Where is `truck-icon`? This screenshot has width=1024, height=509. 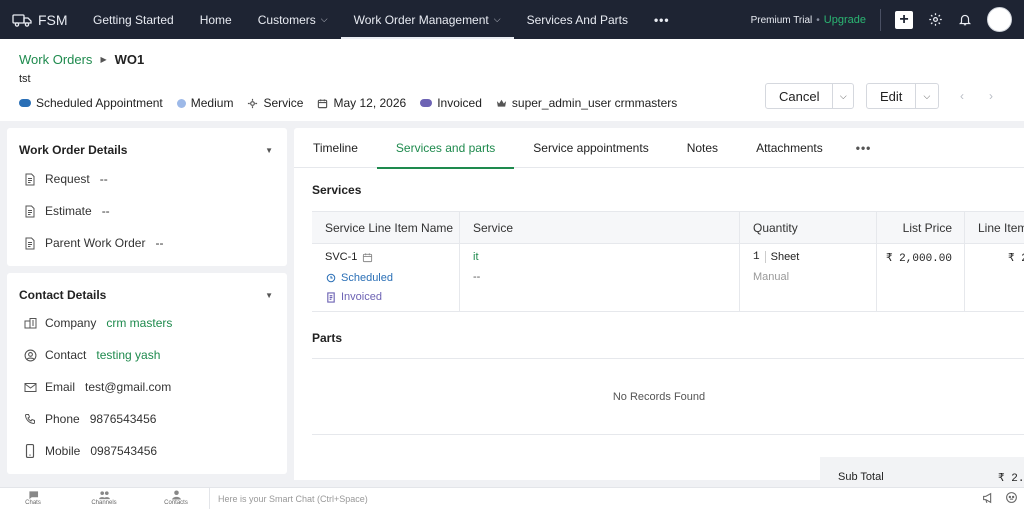
truck-icon is located at coordinates (22, 20).